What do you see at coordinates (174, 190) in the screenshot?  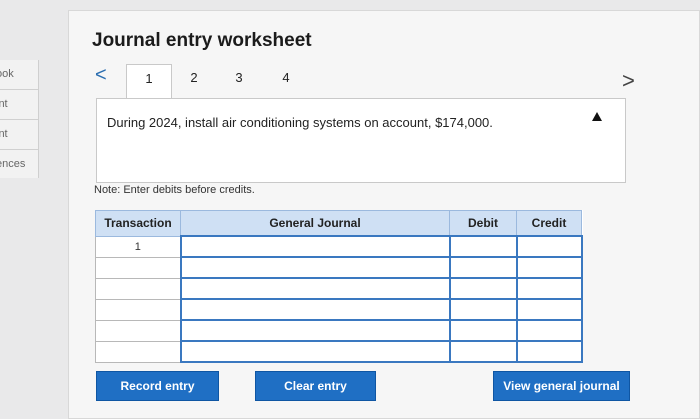 I see `instruction-note: Note: Enter debits before credits.` at bounding box center [174, 190].